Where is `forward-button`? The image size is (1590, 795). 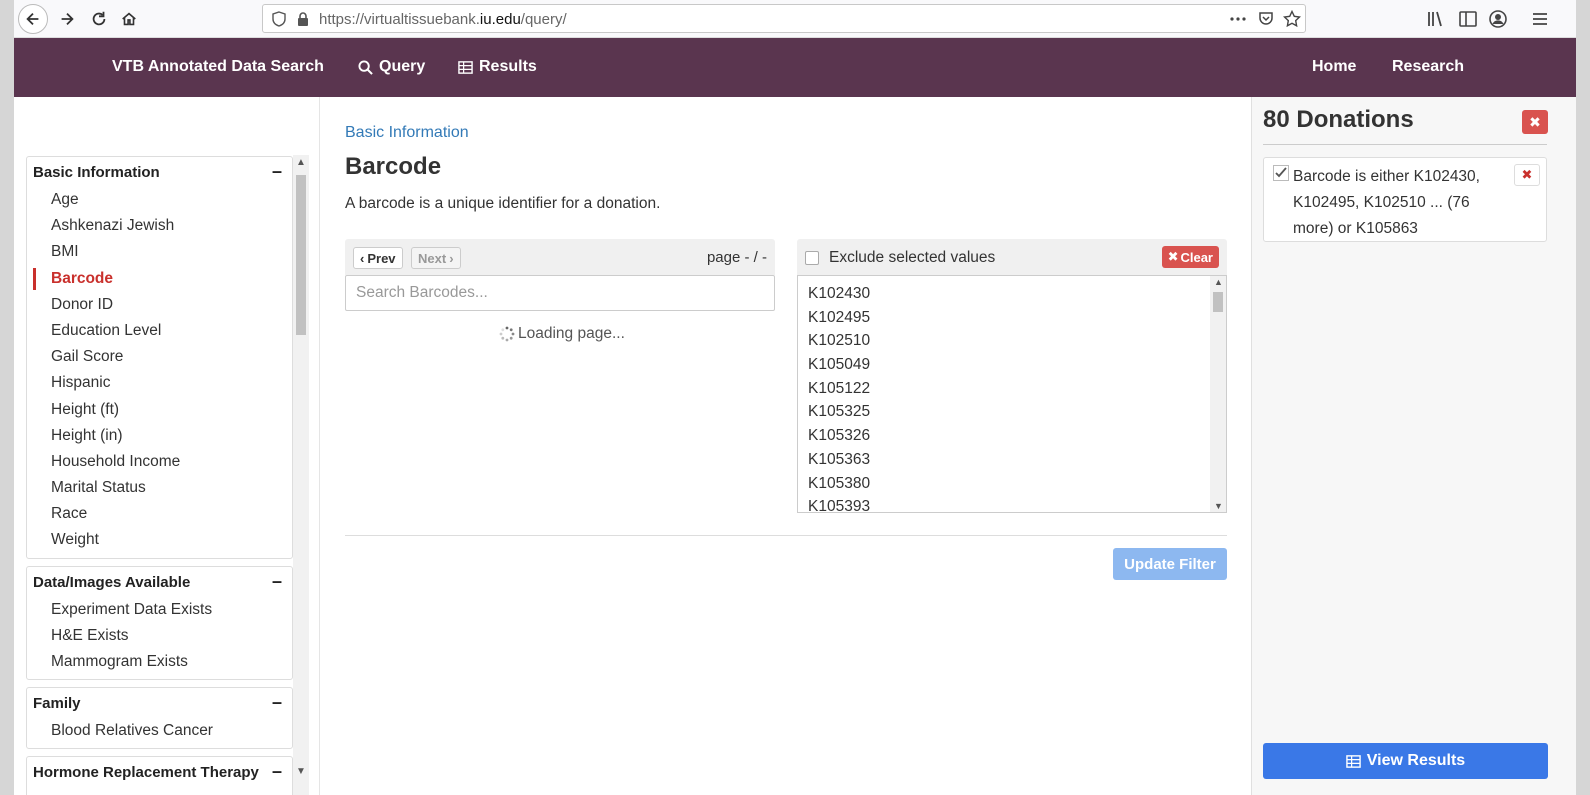
forward-button is located at coordinates (67, 19).